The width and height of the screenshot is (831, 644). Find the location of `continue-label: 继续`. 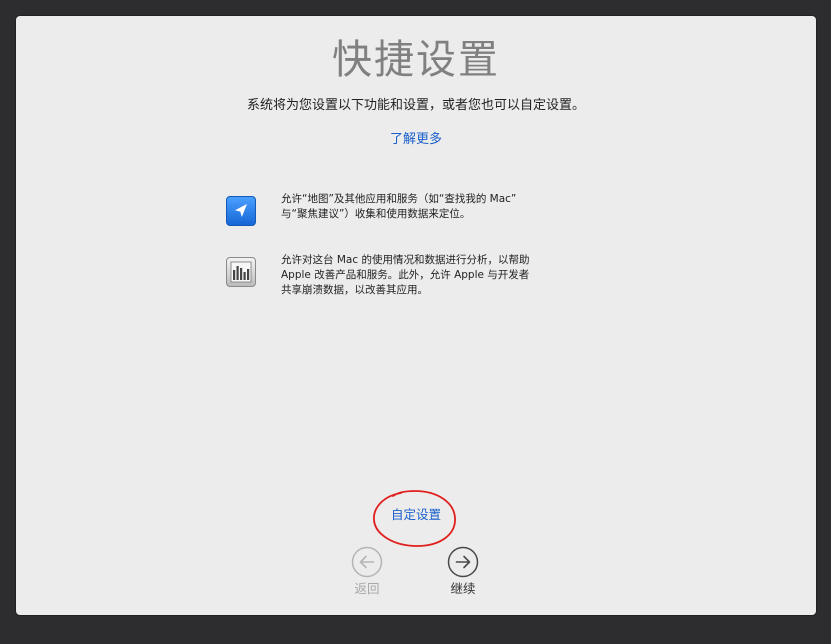

continue-label: 继续 is located at coordinates (463, 588).